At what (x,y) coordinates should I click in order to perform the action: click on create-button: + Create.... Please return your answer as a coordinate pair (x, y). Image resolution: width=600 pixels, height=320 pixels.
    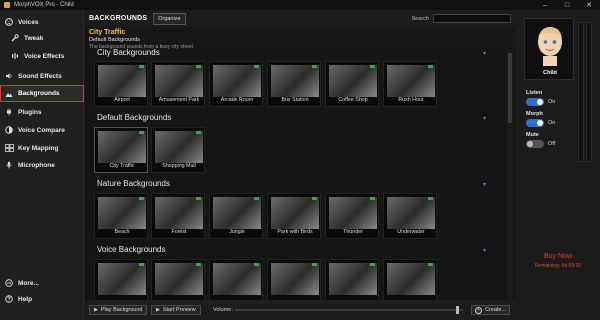
    Looking at the image, I should click on (491, 310).